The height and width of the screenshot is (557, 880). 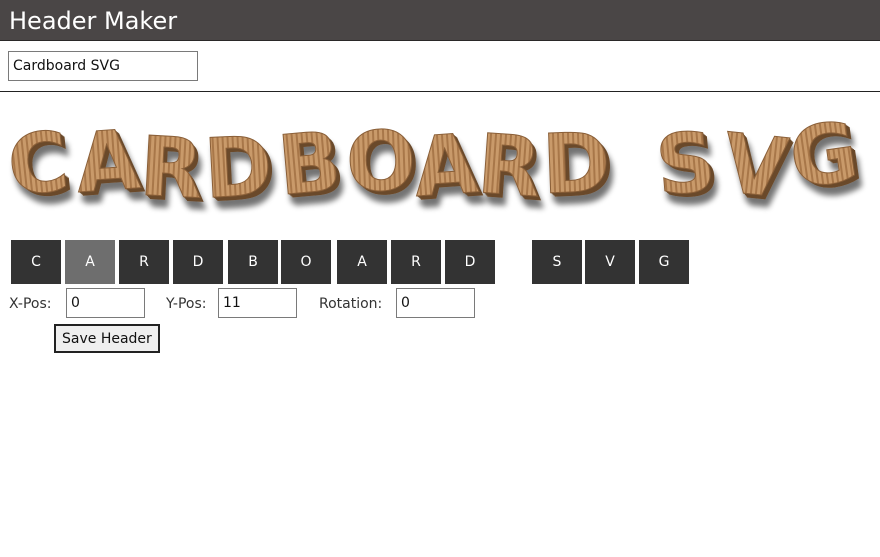 I want to click on svg-text: C, so click(x=38, y=164).